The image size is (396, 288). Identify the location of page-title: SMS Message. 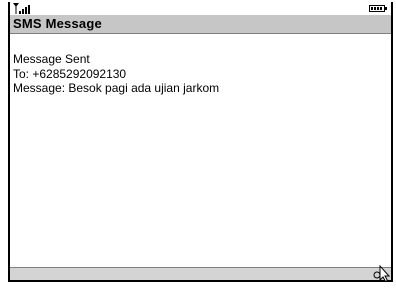
(57, 23).